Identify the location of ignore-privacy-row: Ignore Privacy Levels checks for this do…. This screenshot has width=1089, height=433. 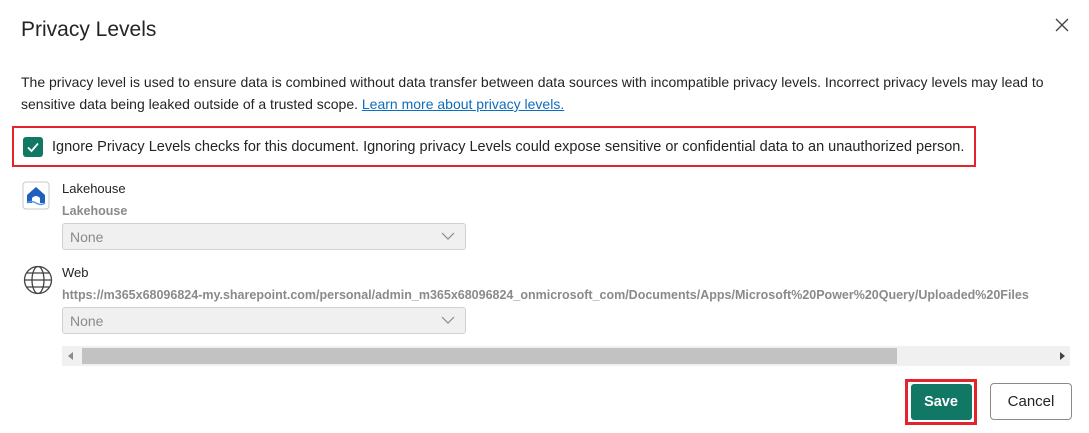
(494, 146).